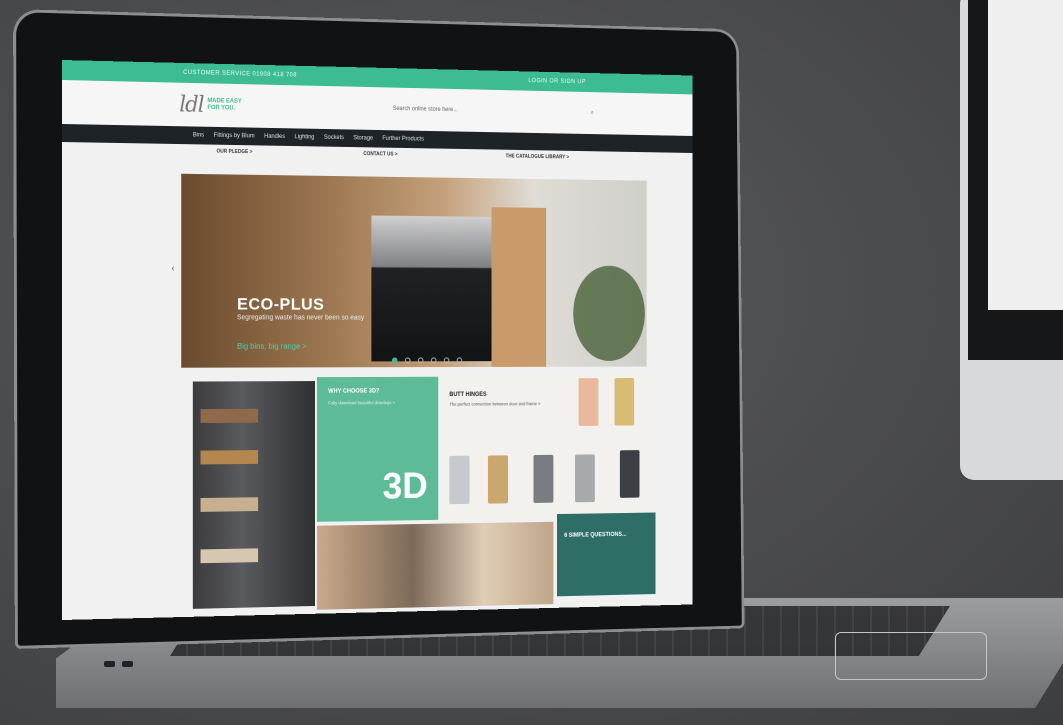 The width and height of the screenshot is (1063, 725). Describe the element at coordinates (353, 392) in the screenshot. I see `why-3d-heading: WHY CHOOSE 3D?` at that location.